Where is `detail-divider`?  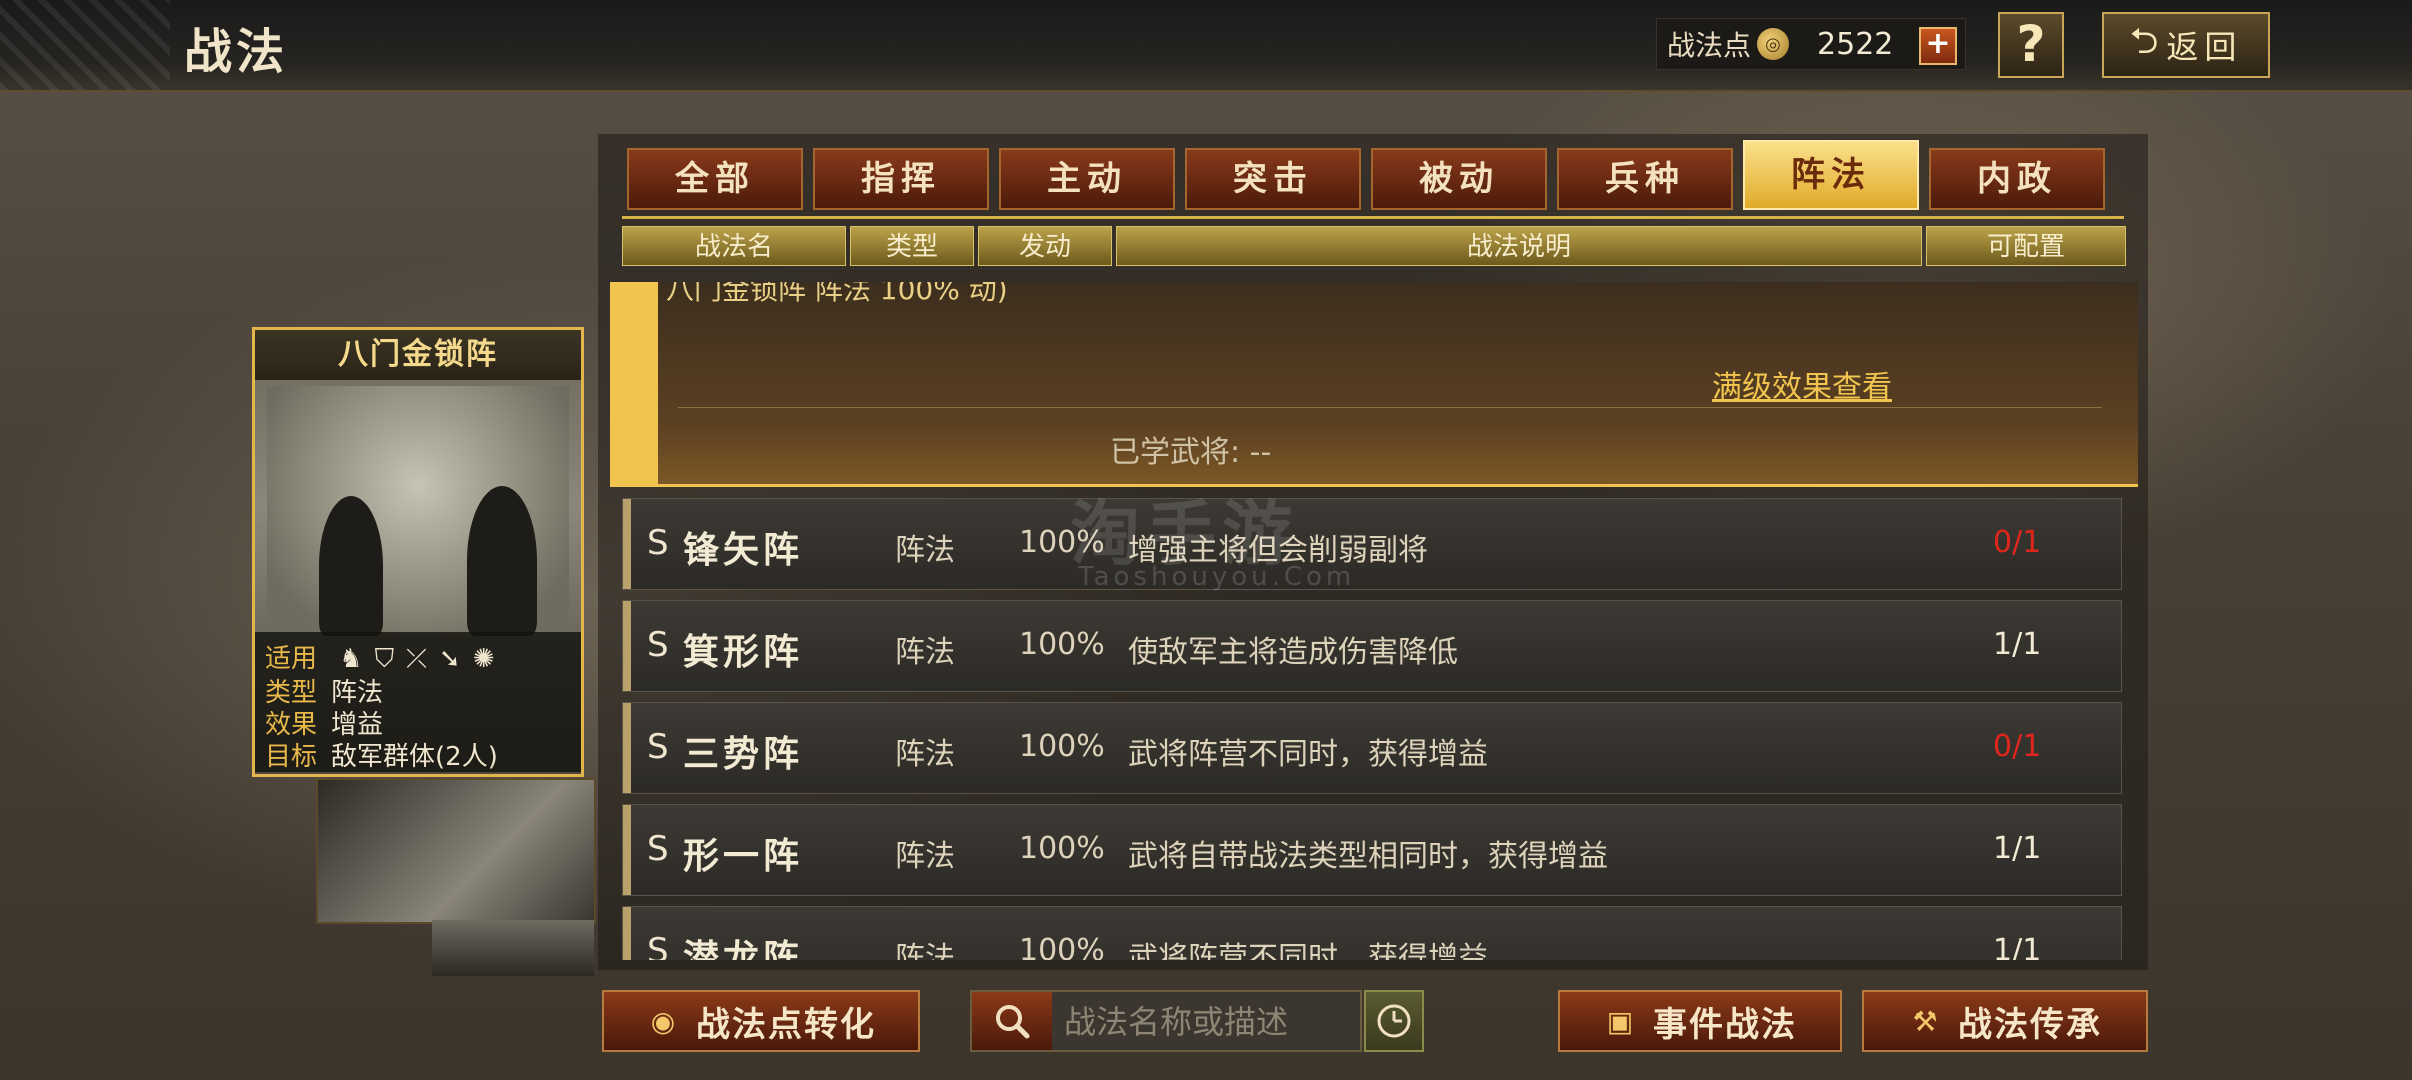
detail-divider is located at coordinates (1390, 407).